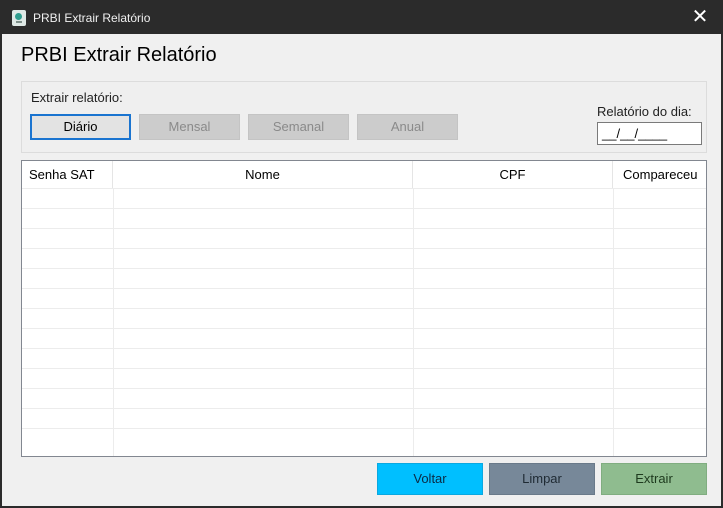 The image size is (723, 508). Describe the element at coordinates (67, 174) in the screenshot. I see `column-header-senha-sat: Senha SAT` at that location.